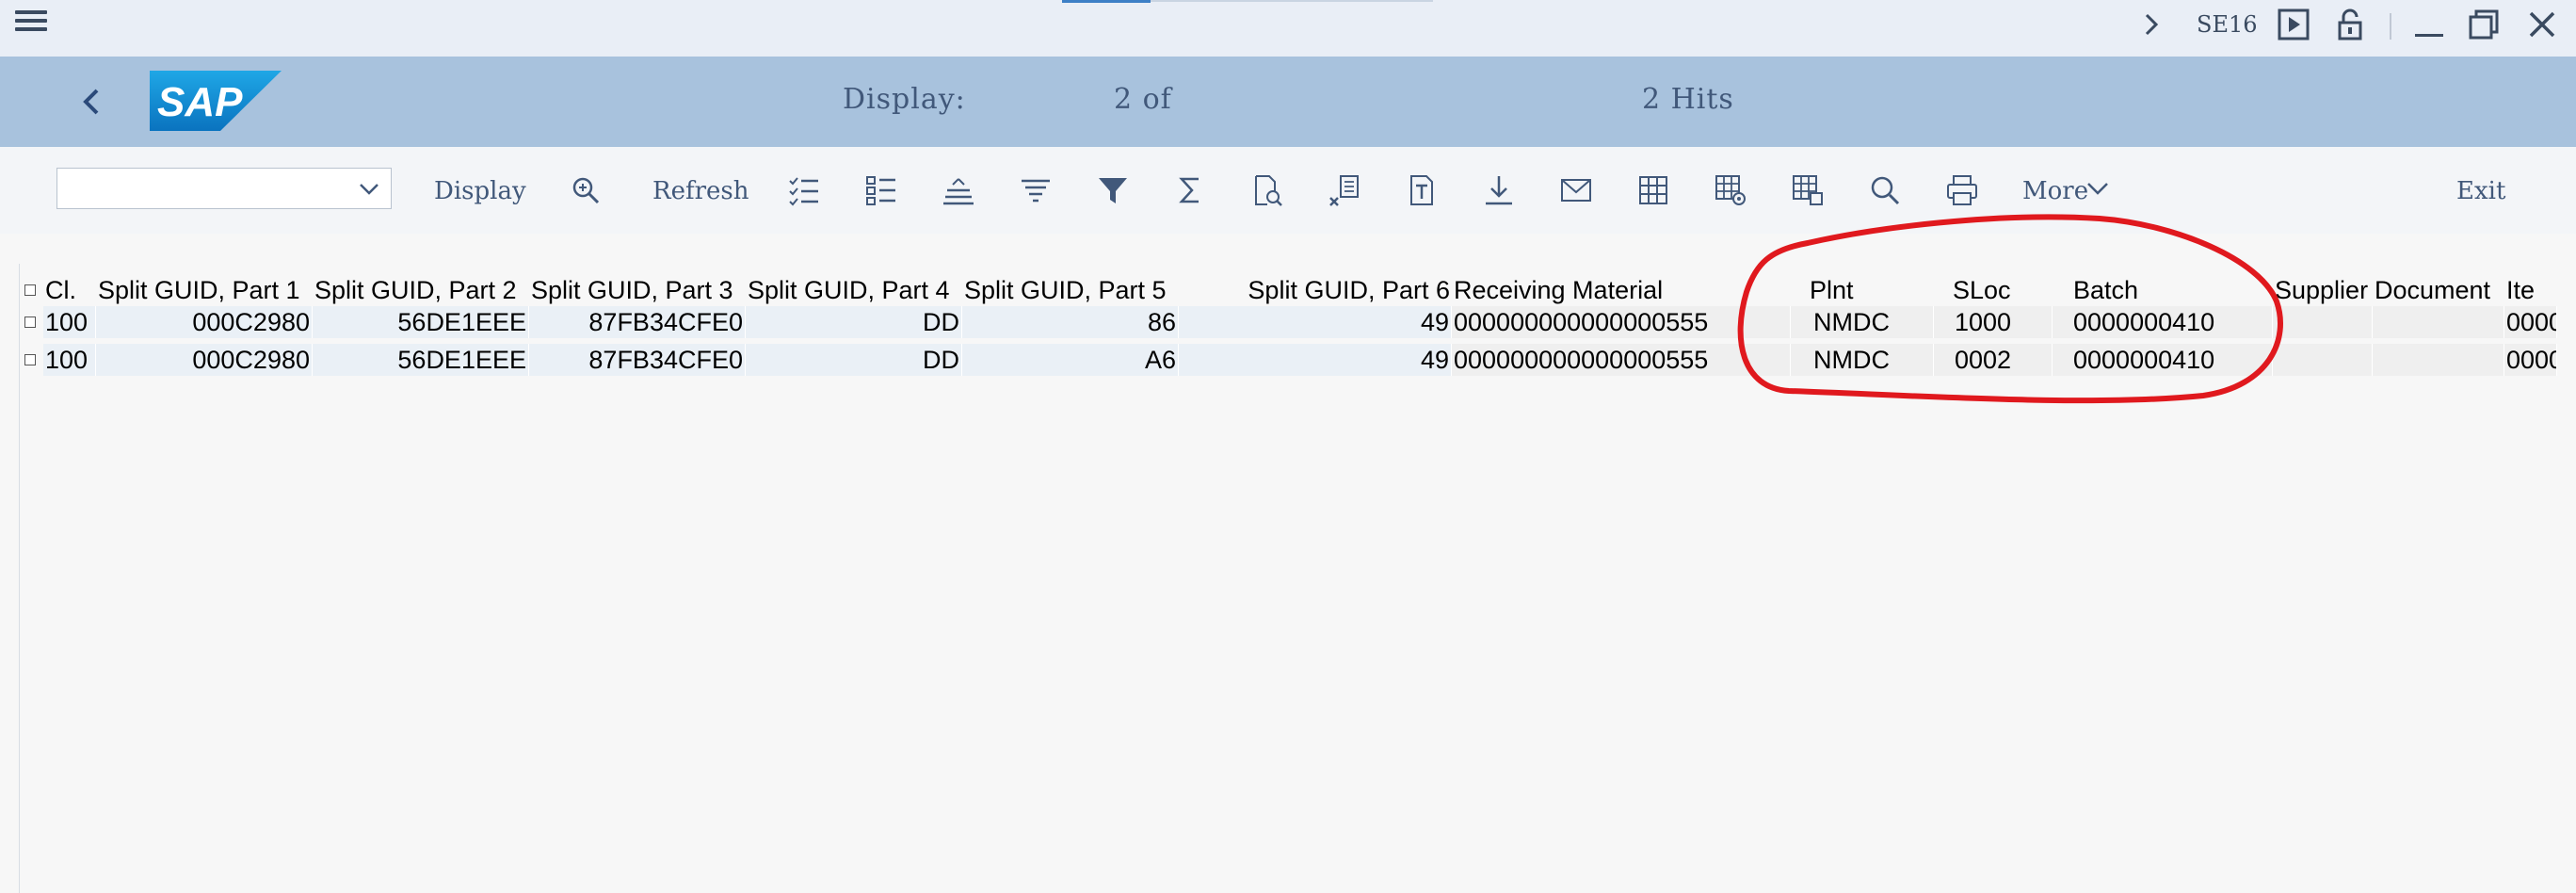 Image resolution: width=2576 pixels, height=893 pixels. Describe the element at coordinates (958, 191) in the screenshot. I see `sort-ascending-icon` at that location.